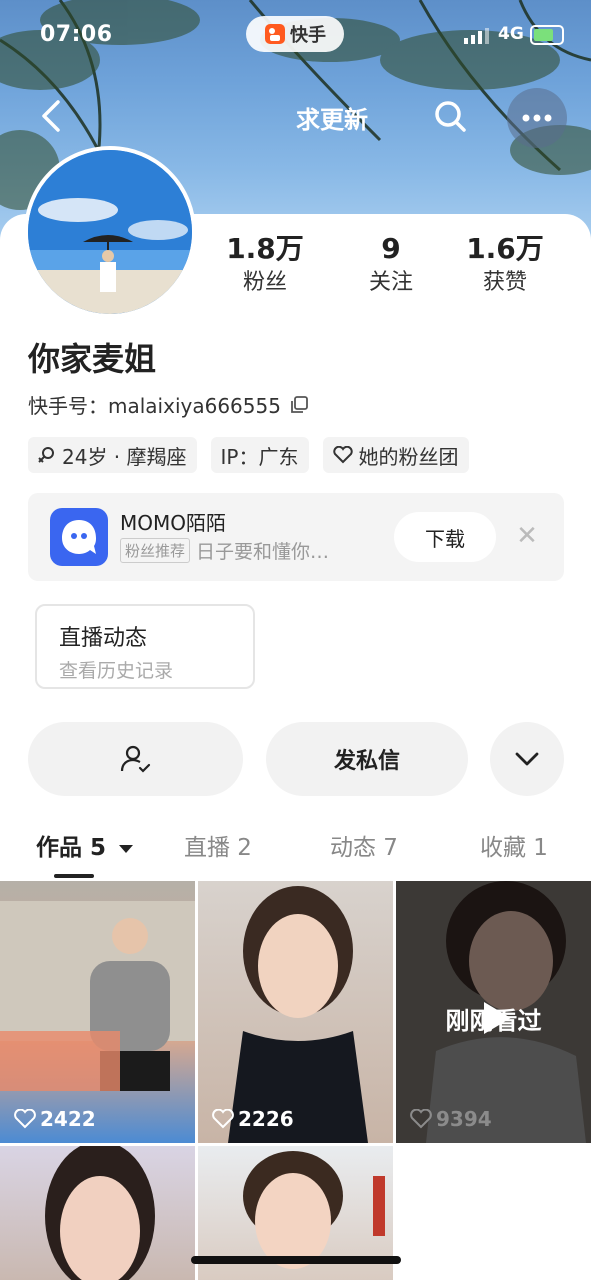  I want to click on stat-following: 9 关注, so click(391, 266).